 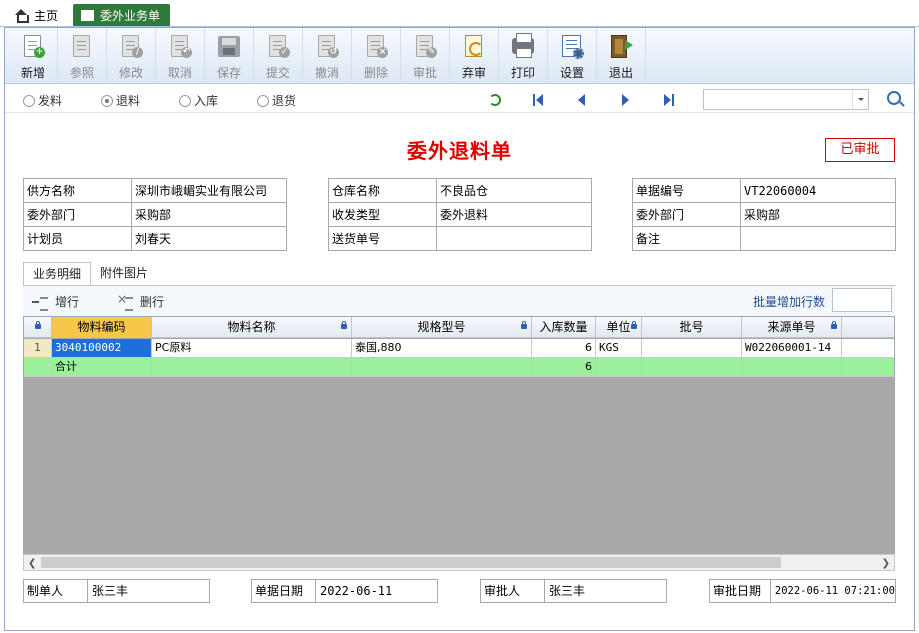 I want to click on save-button: 保存, so click(x=229, y=56).